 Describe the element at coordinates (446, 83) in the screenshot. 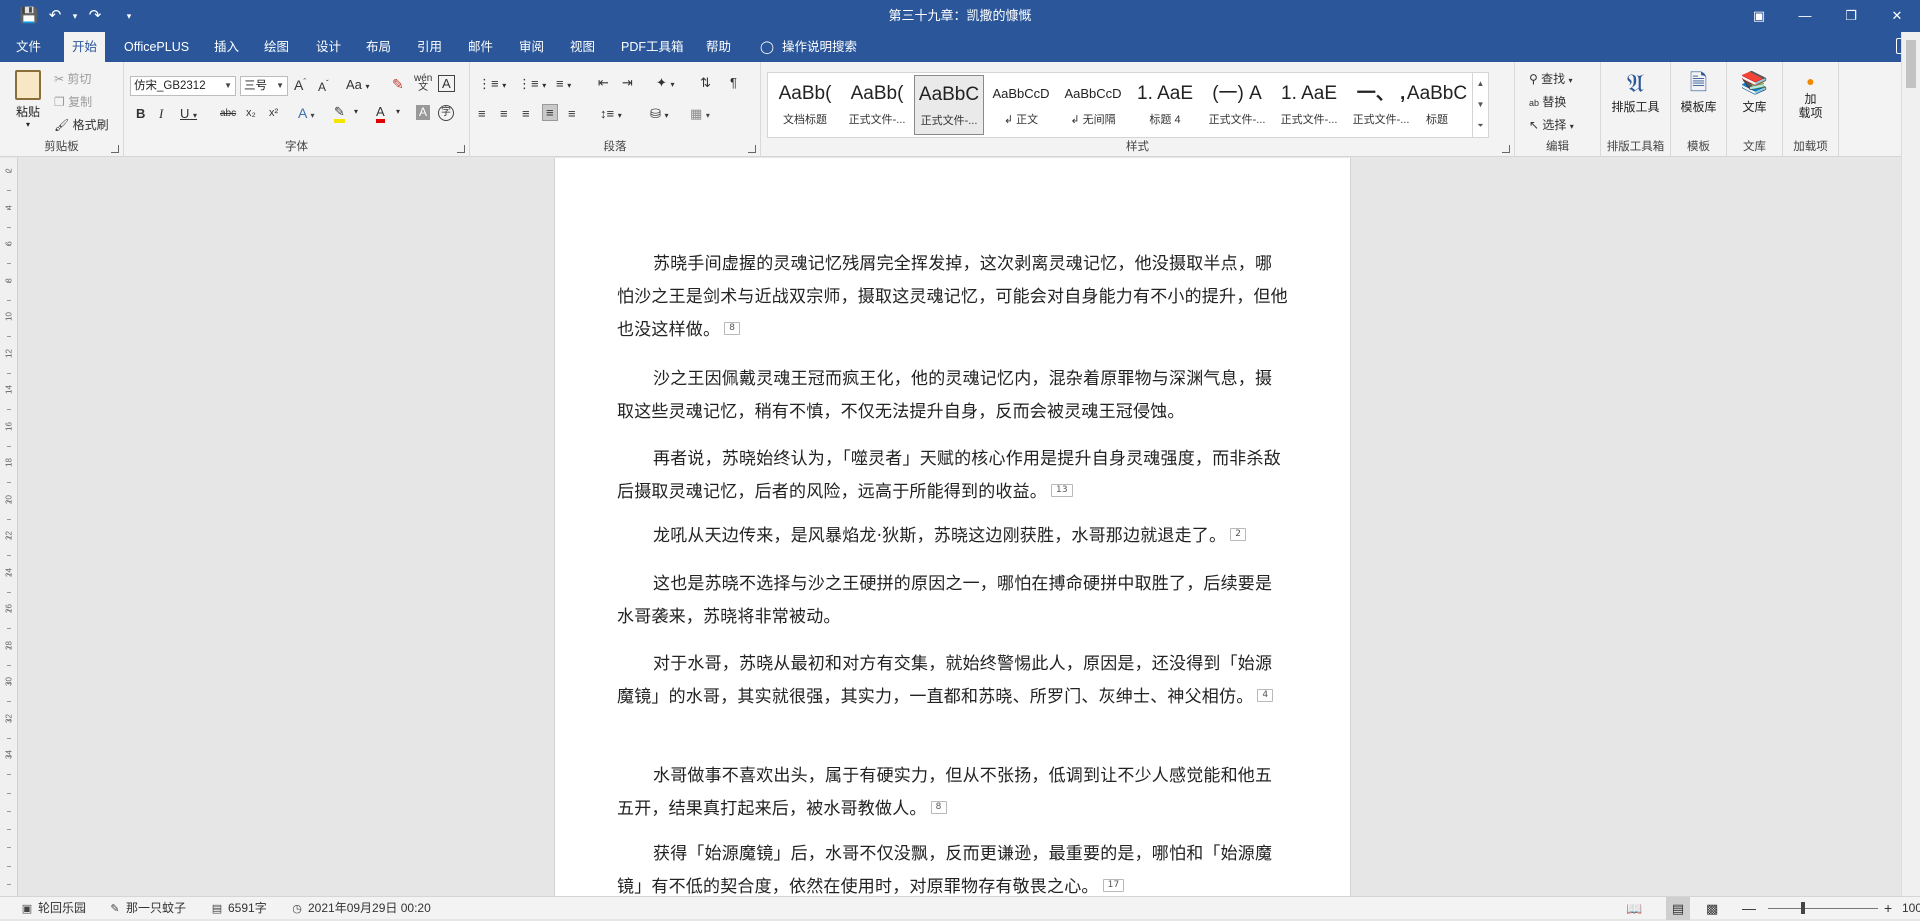

I see `character-border-button: A` at that location.